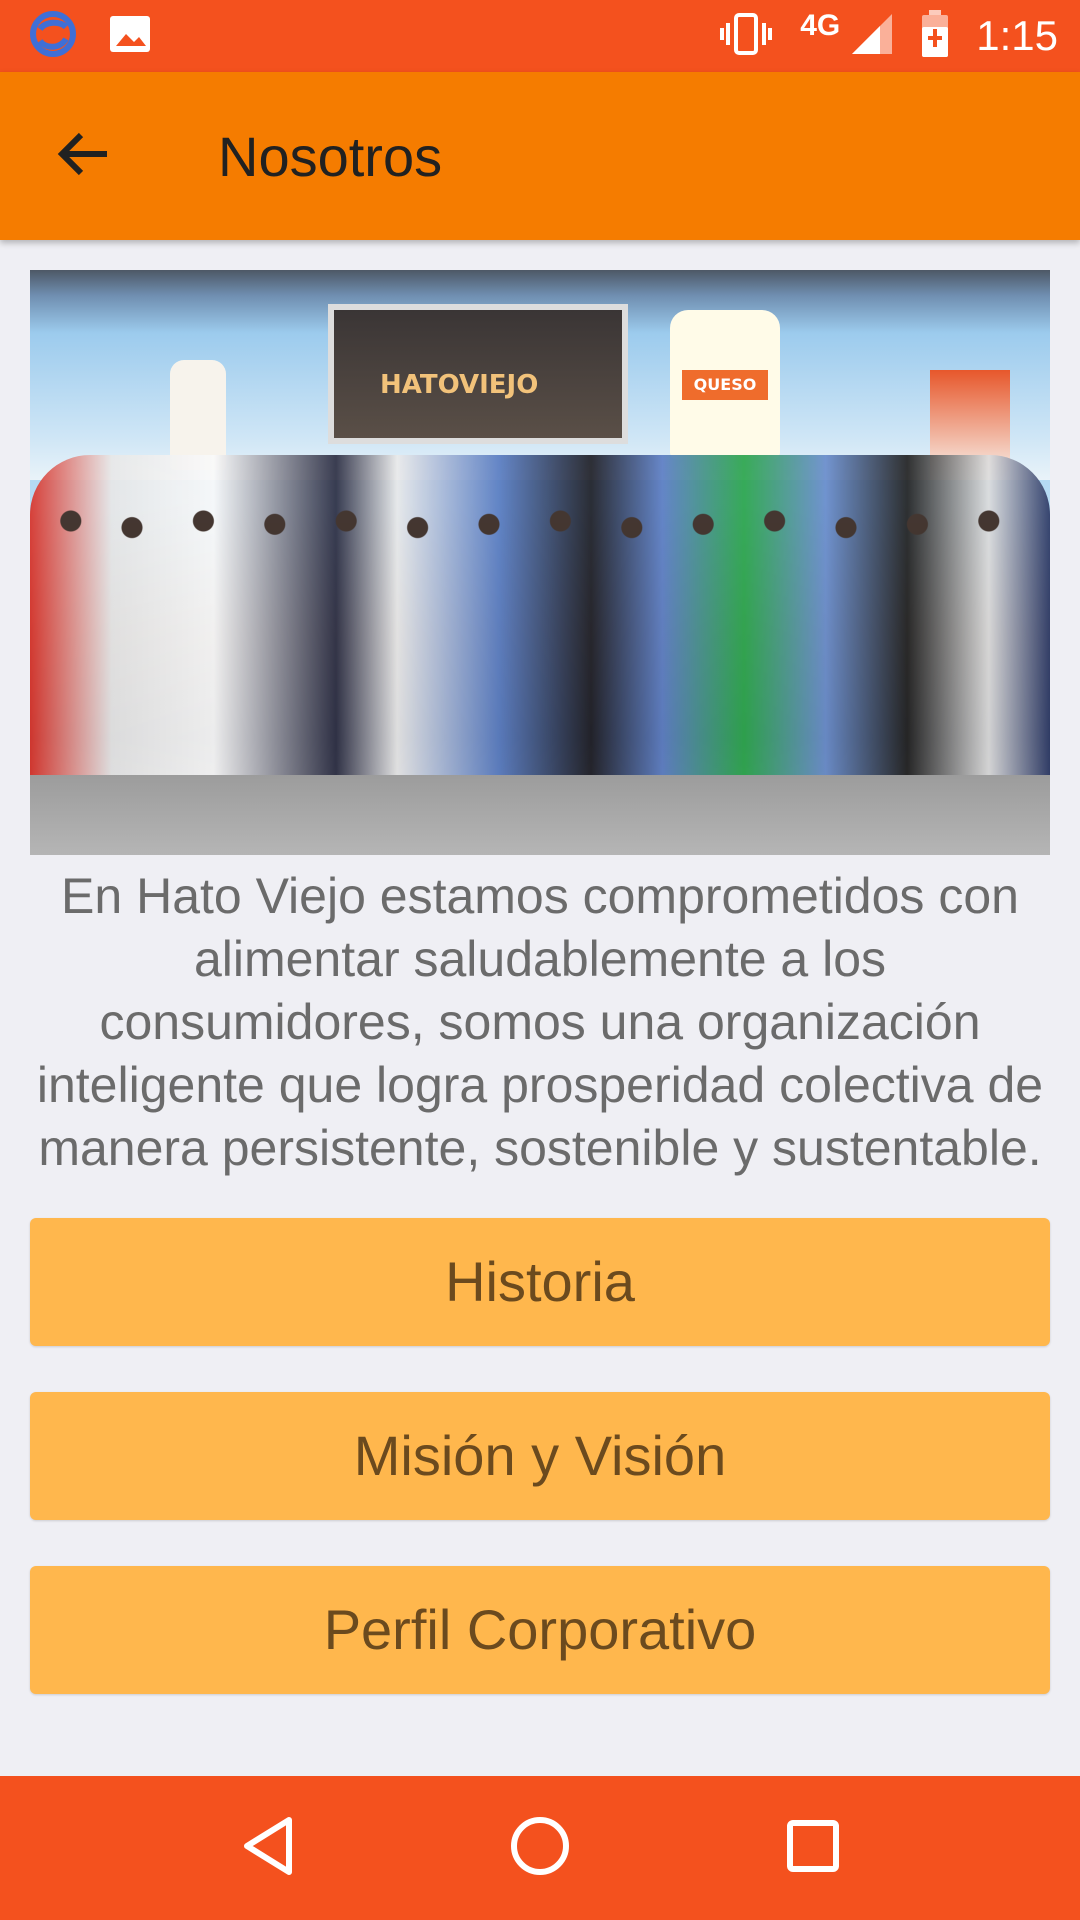 This screenshot has height=1920, width=1080. I want to click on battery-charging-icon, so click(935, 36).